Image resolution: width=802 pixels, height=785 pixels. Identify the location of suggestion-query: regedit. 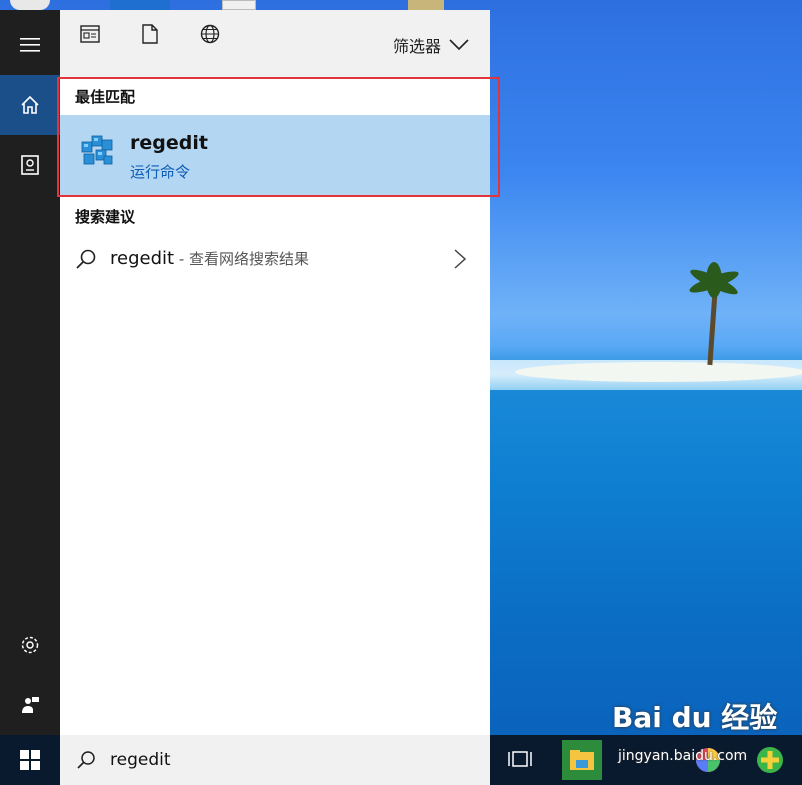
(142, 258).